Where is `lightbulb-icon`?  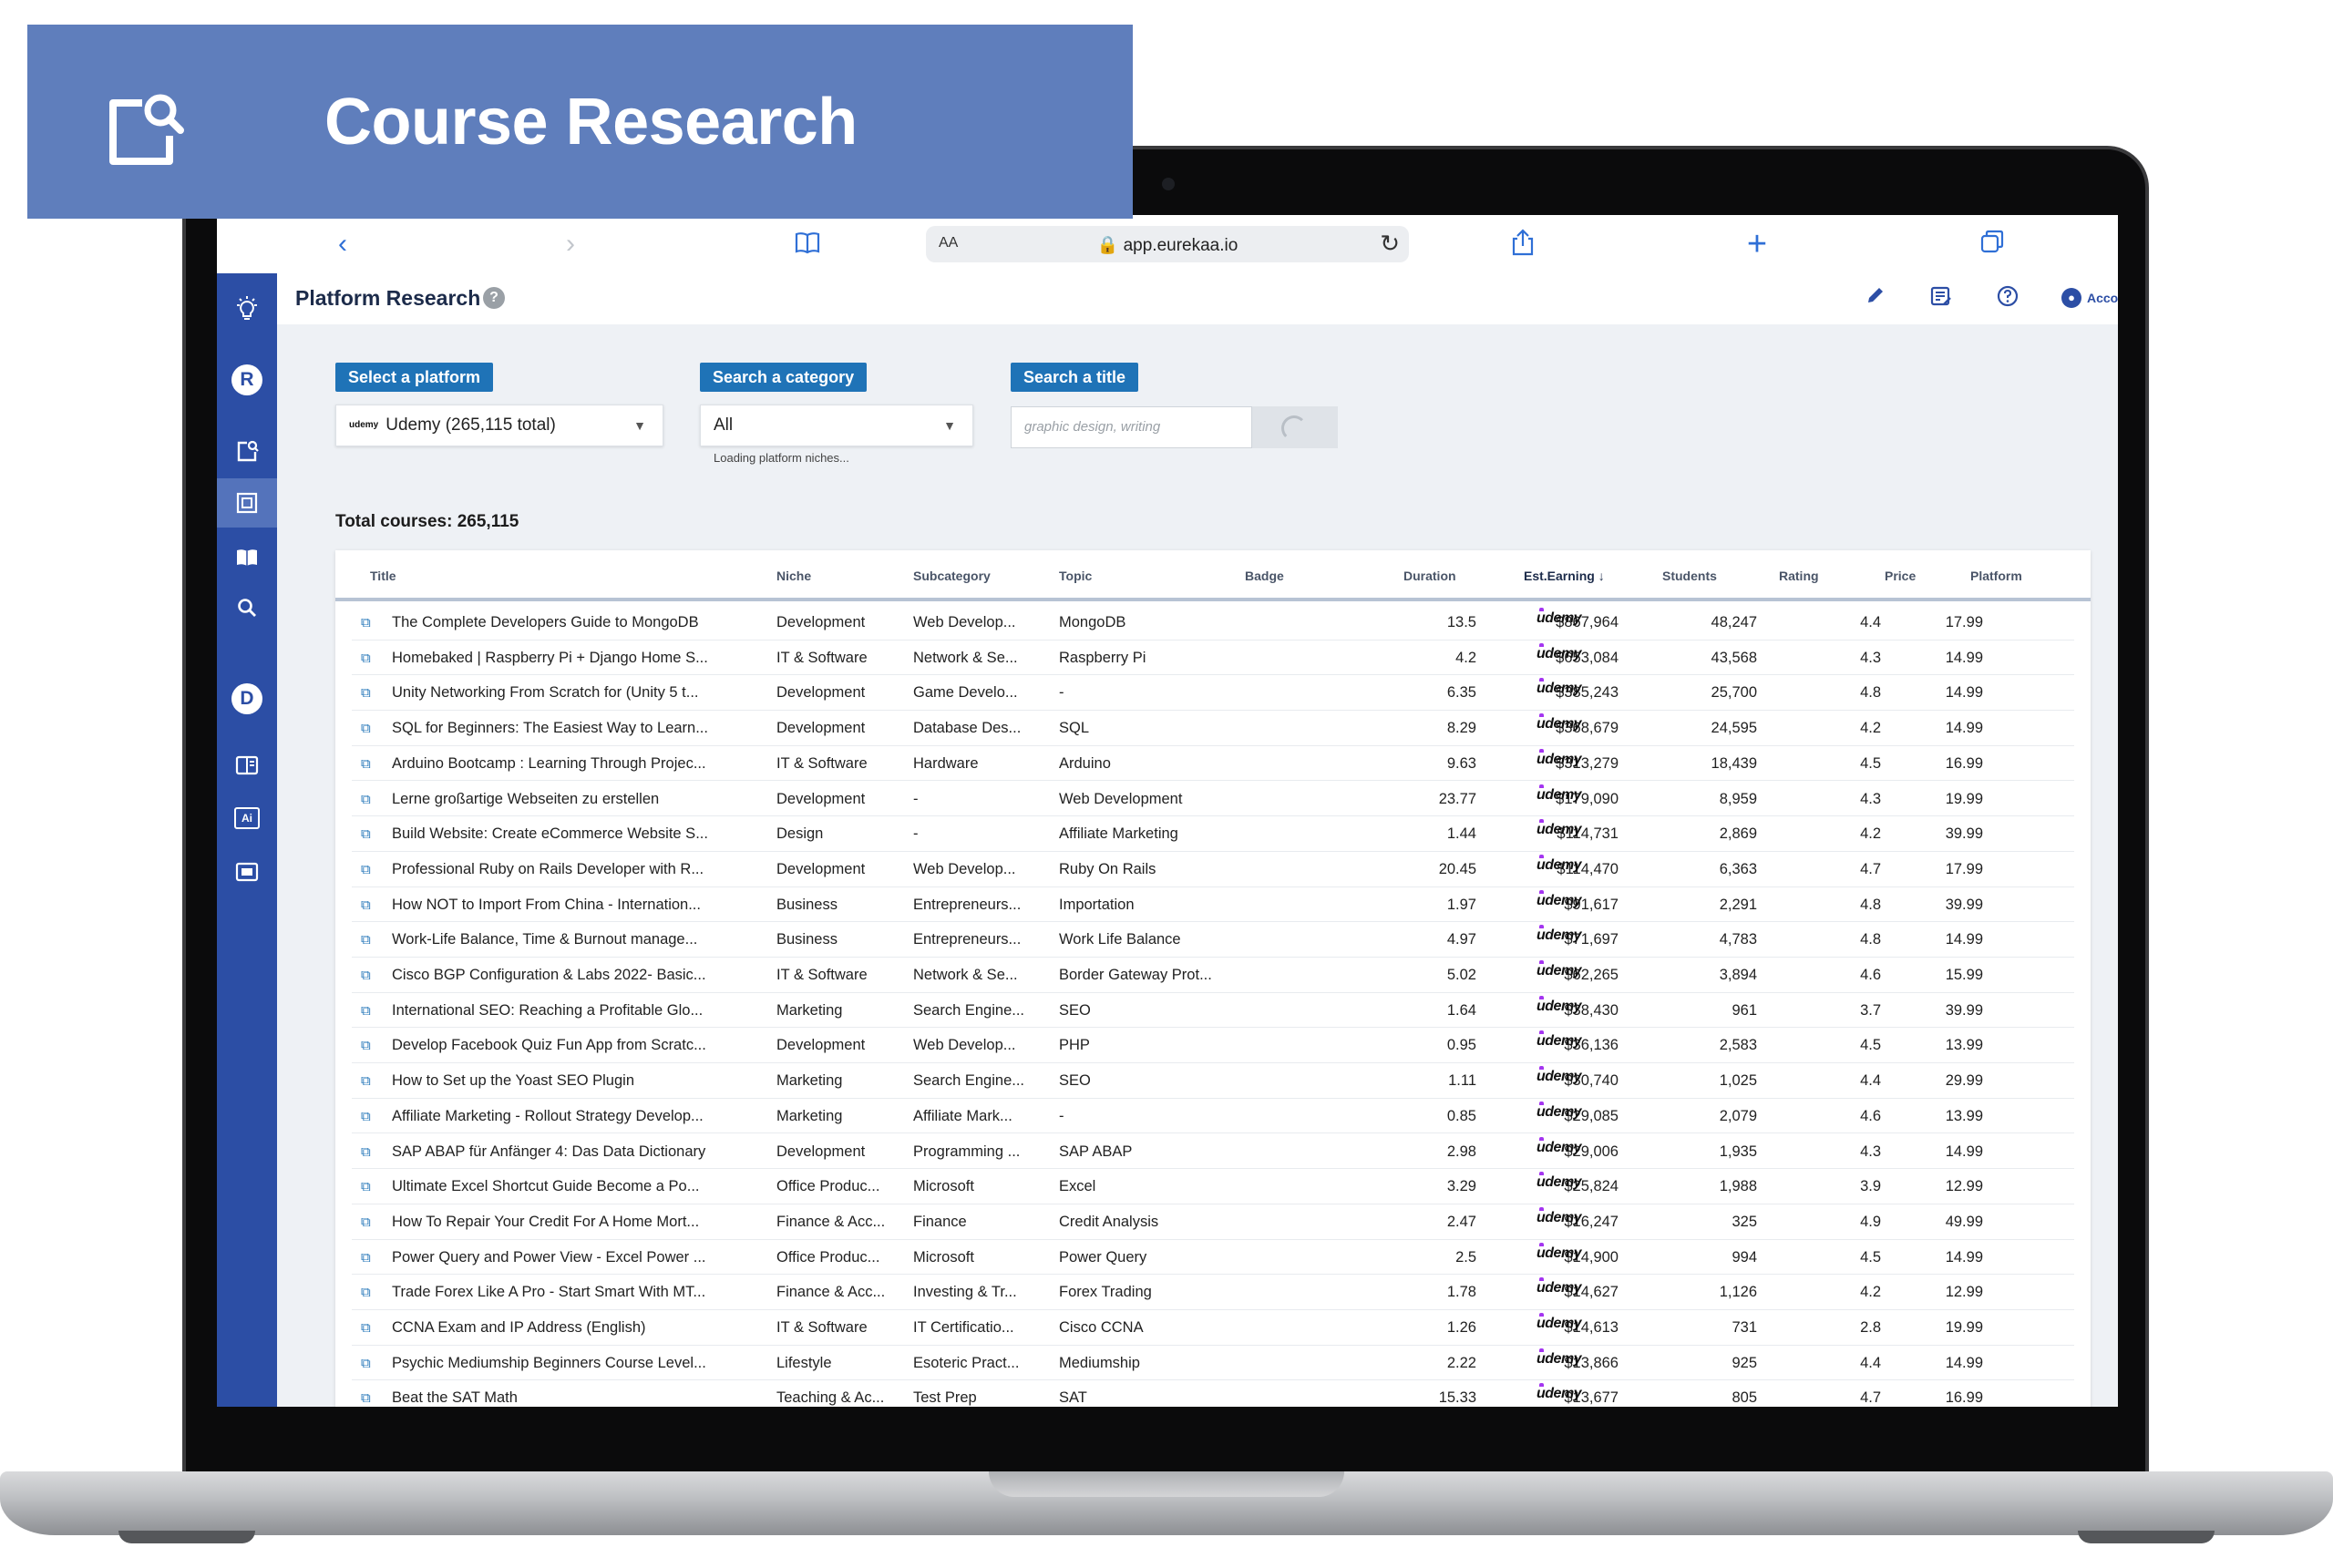
lightbulb-icon is located at coordinates (247, 308).